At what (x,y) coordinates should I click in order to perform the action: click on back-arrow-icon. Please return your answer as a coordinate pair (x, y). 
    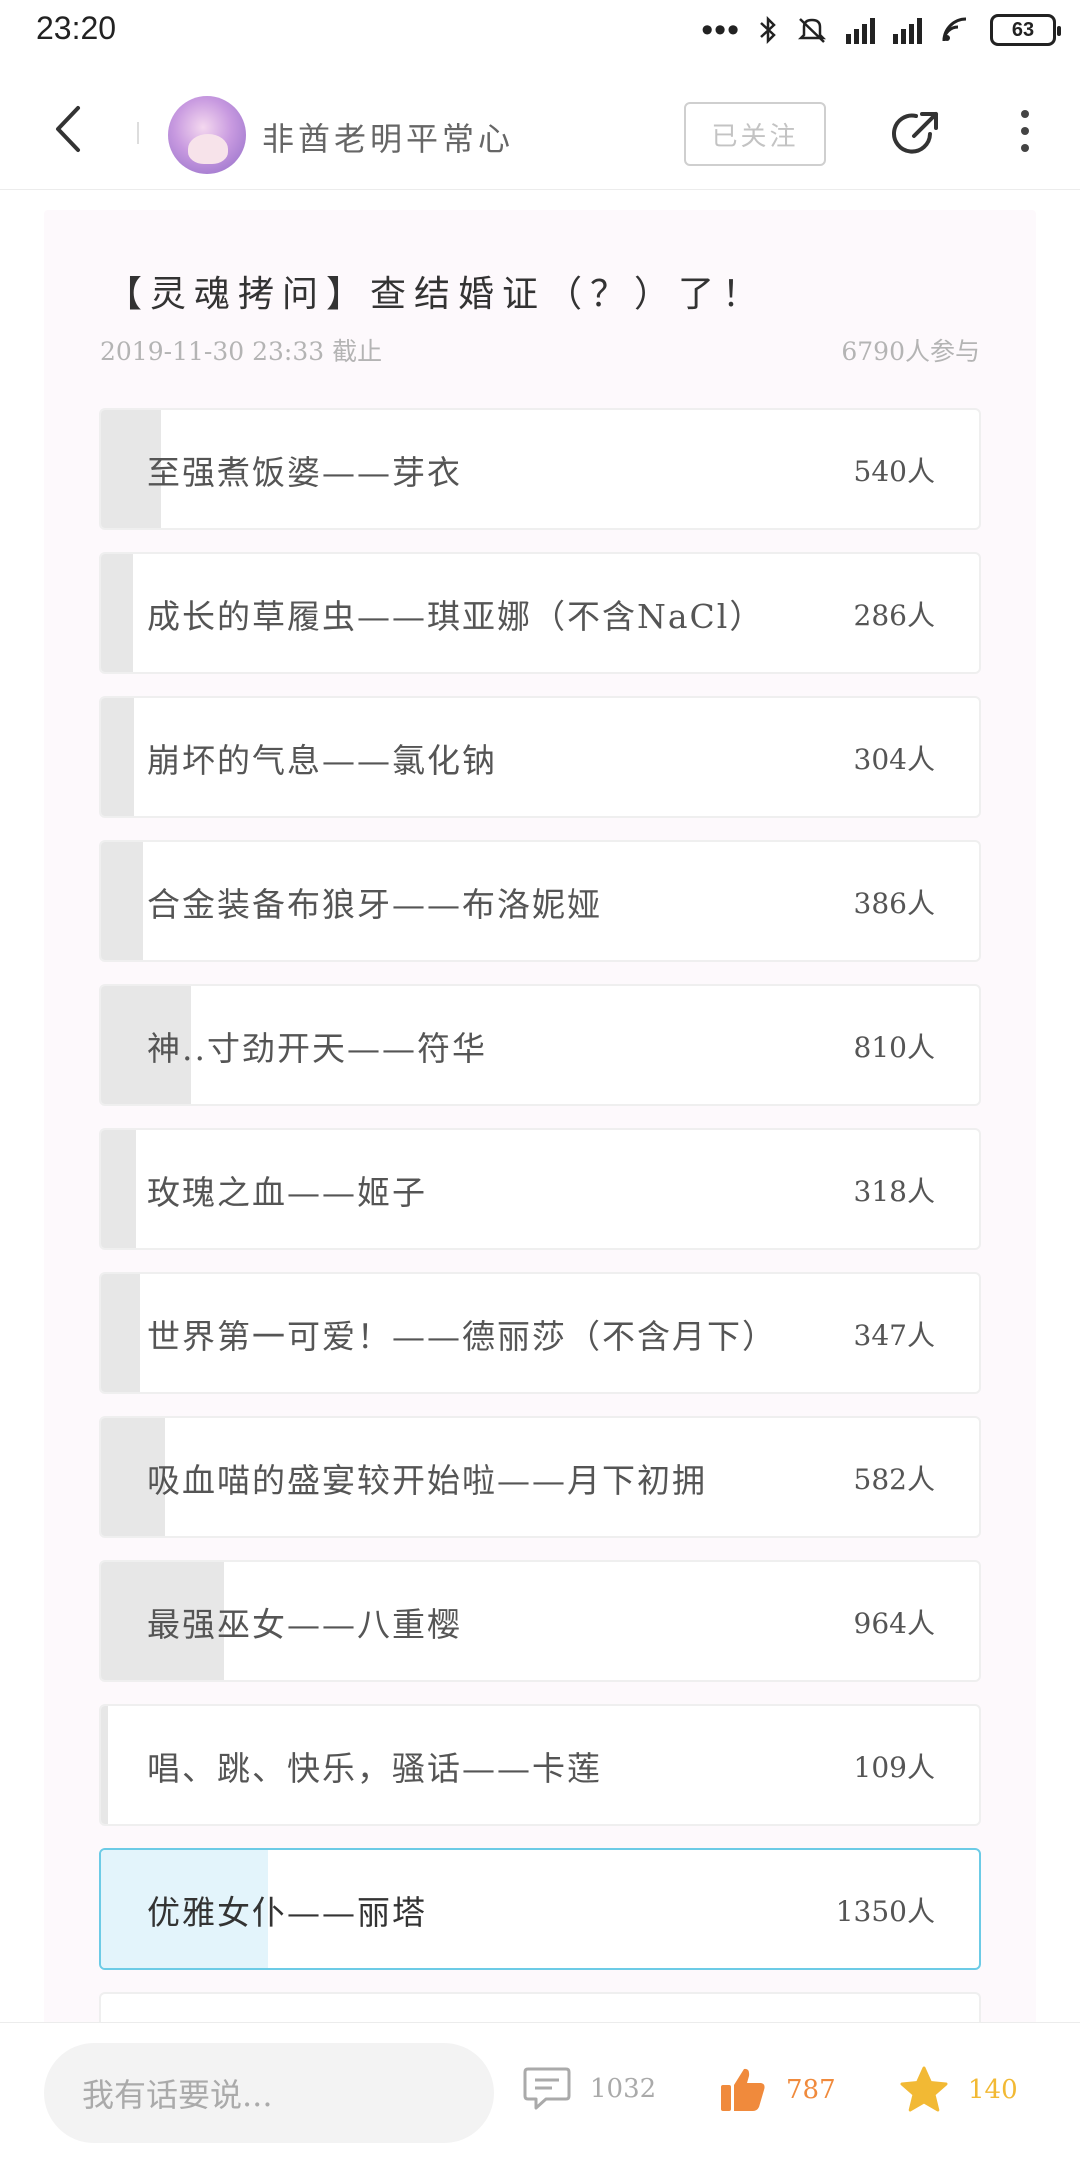
    Looking at the image, I should click on (71, 129).